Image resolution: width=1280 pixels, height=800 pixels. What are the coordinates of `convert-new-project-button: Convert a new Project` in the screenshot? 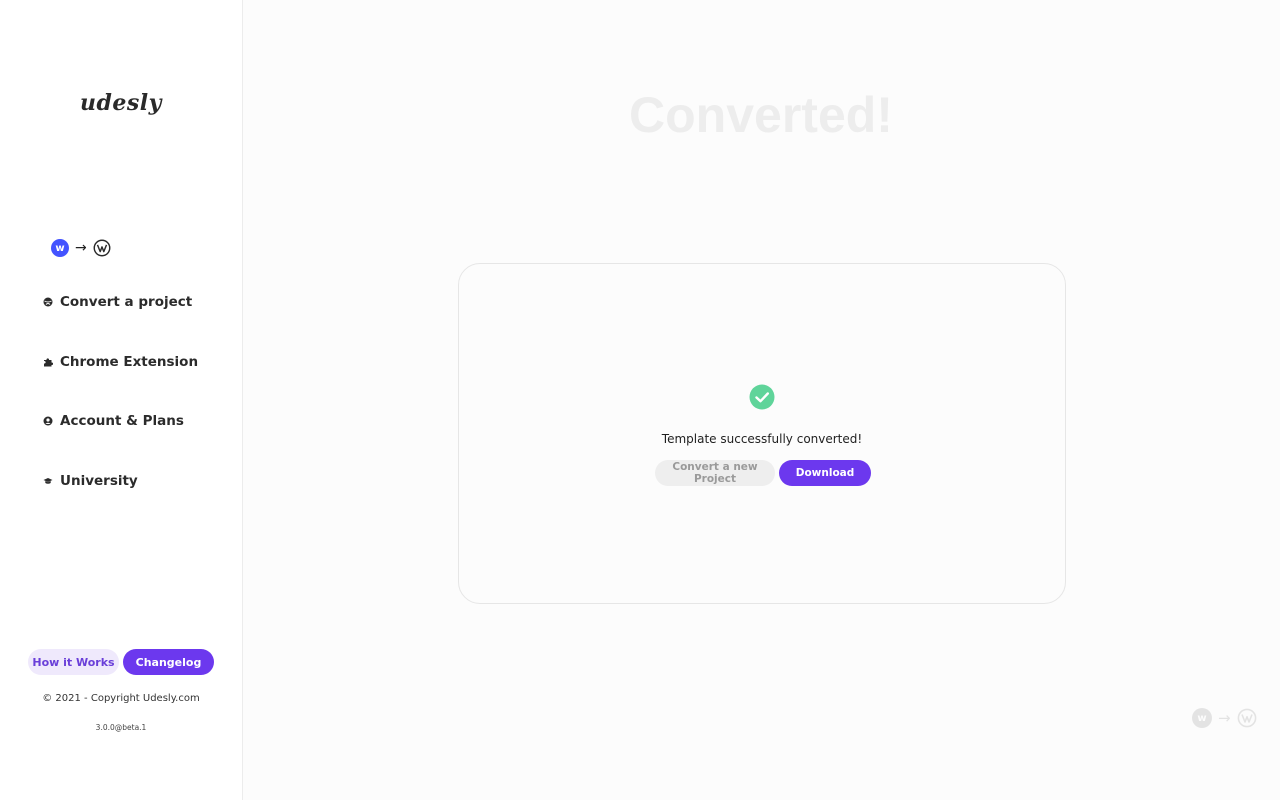 It's located at (715, 473).